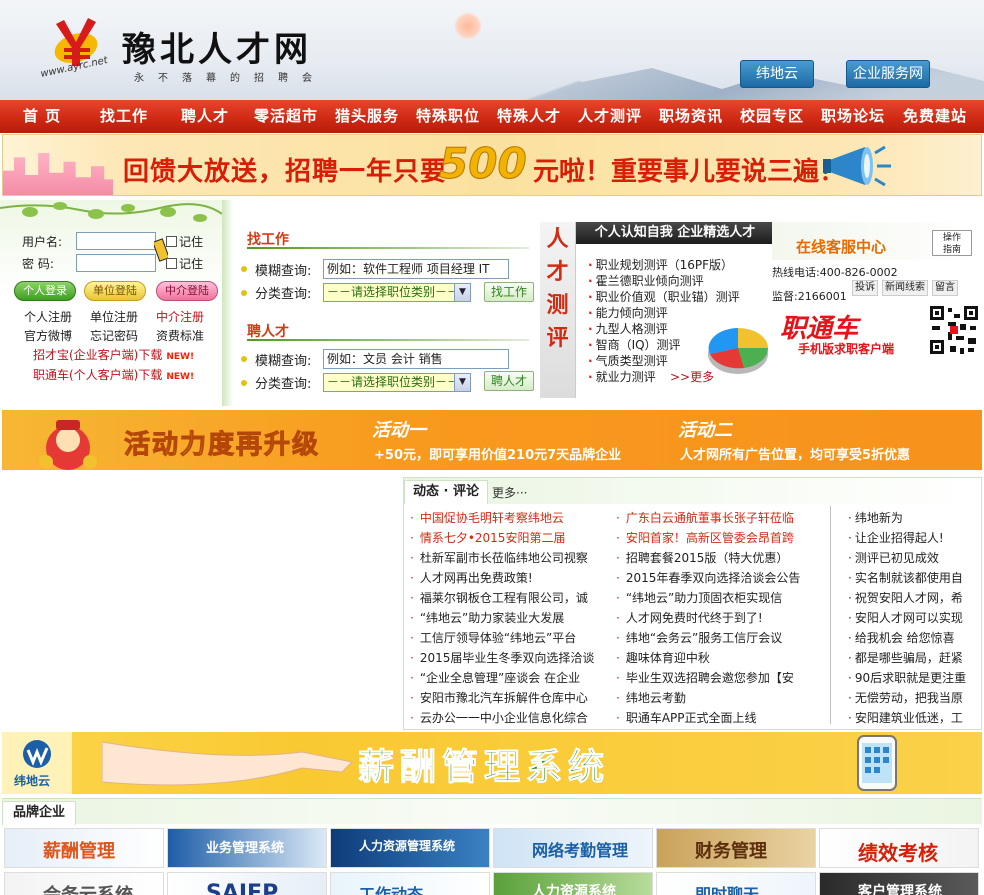 The width and height of the screenshot is (984, 895). I want to click on test-item-temperament: 气质类型测评, so click(628, 360).